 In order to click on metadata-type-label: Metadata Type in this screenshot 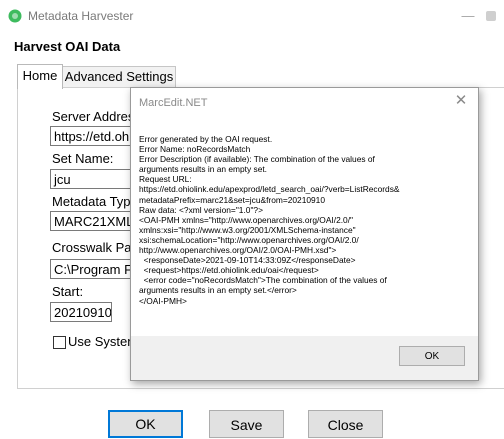, I will do `click(91, 201)`.